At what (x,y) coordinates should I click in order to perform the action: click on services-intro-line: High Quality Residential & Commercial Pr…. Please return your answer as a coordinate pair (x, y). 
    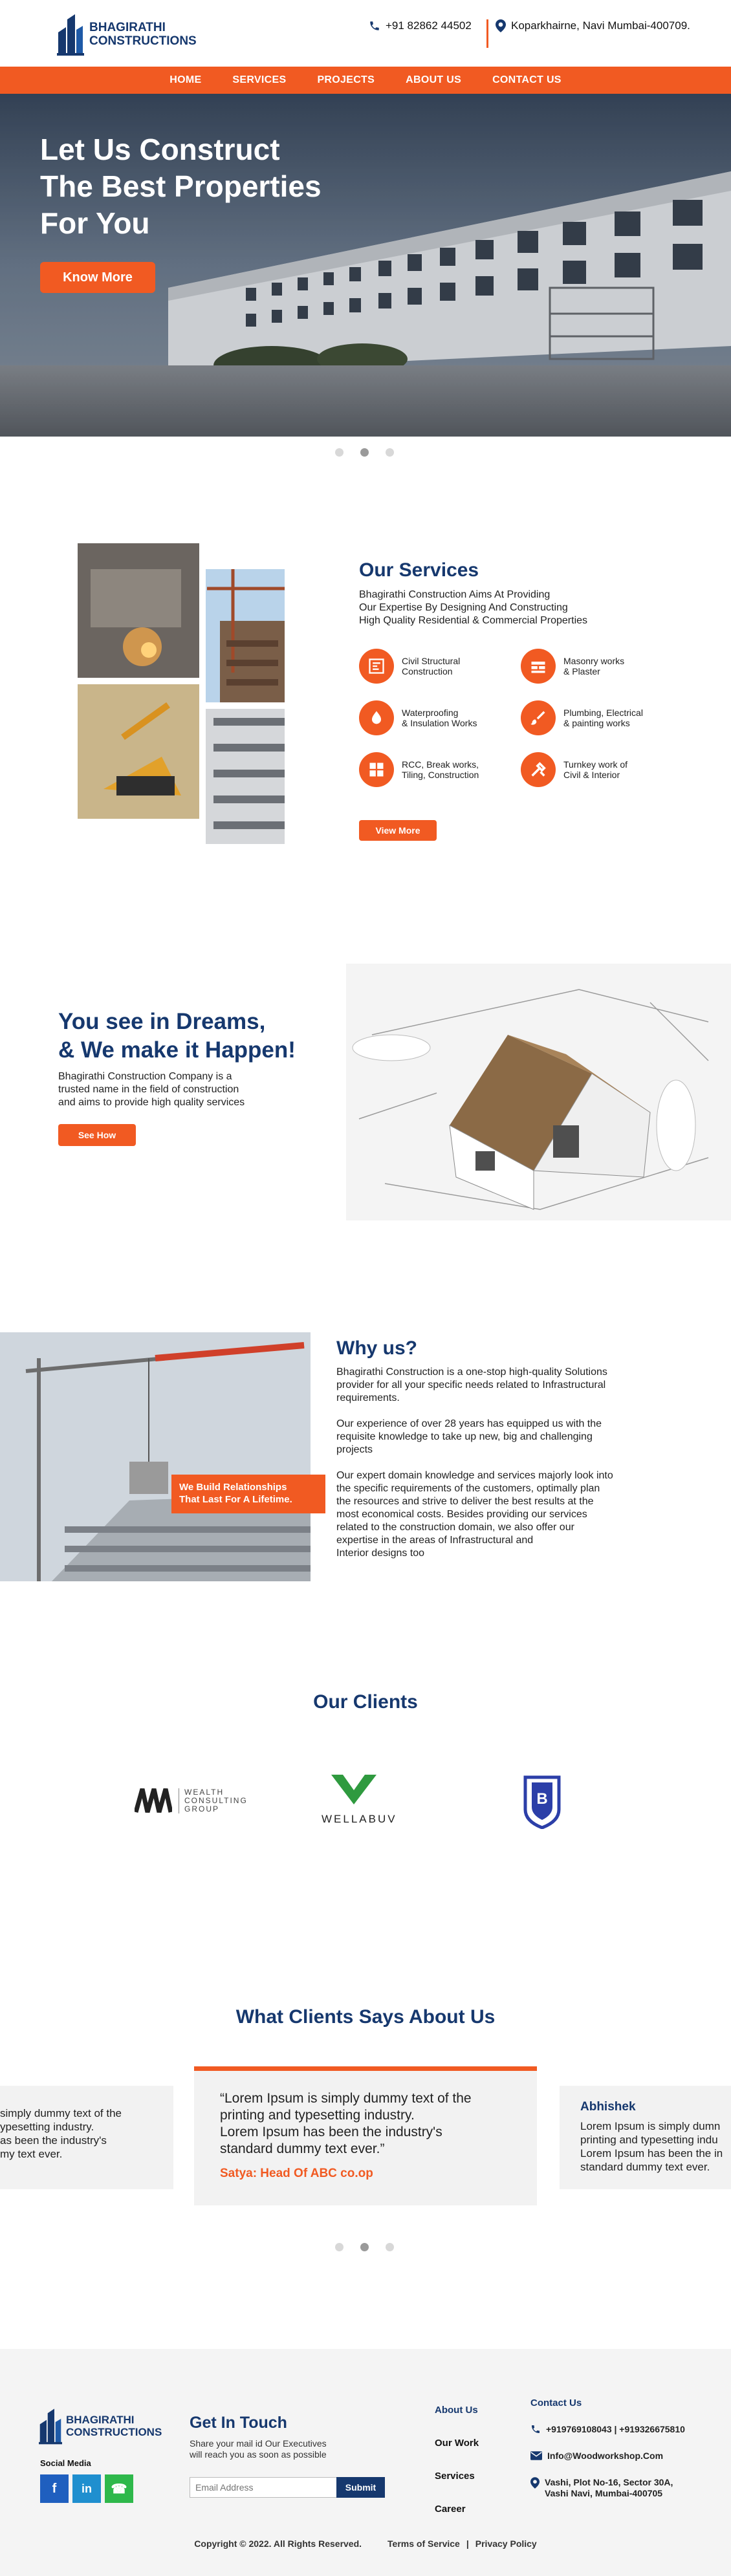
    Looking at the image, I should click on (473, 620).